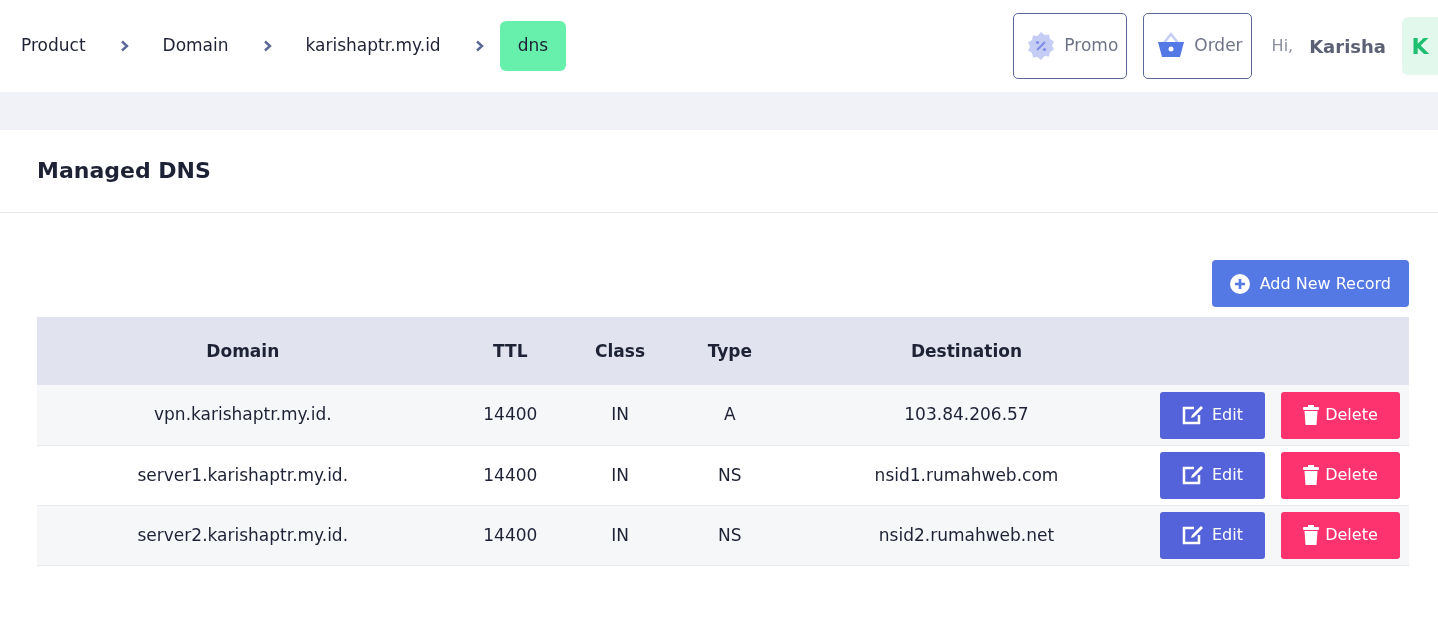  Describe the element at coordinates (1041, 46) in the screenshot. I see `badge-icon` at that location.